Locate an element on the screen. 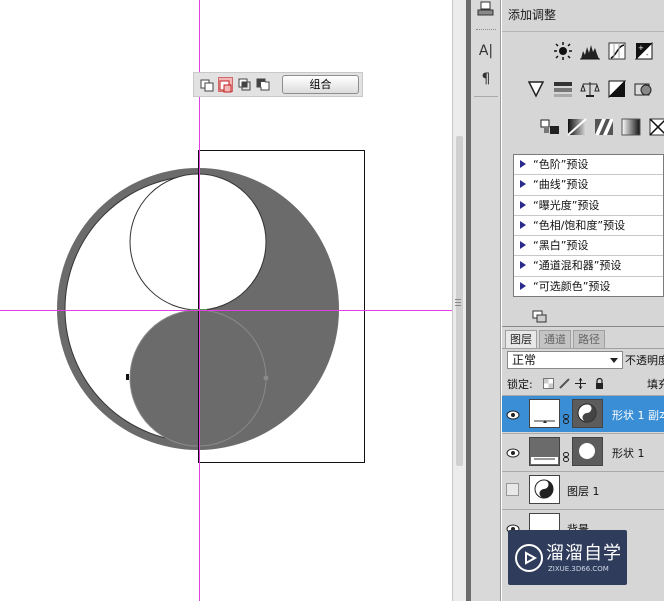 This screenshot has height=601, width=664. combine-shapes-icon is located at coordinates (207, 84).